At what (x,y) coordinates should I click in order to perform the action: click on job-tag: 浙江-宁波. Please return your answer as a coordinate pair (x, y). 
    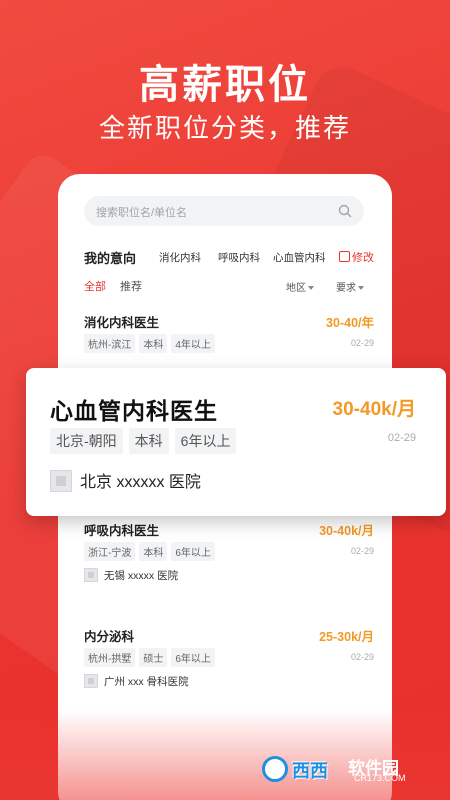
    Looking at the image, I should click on (110, 551).